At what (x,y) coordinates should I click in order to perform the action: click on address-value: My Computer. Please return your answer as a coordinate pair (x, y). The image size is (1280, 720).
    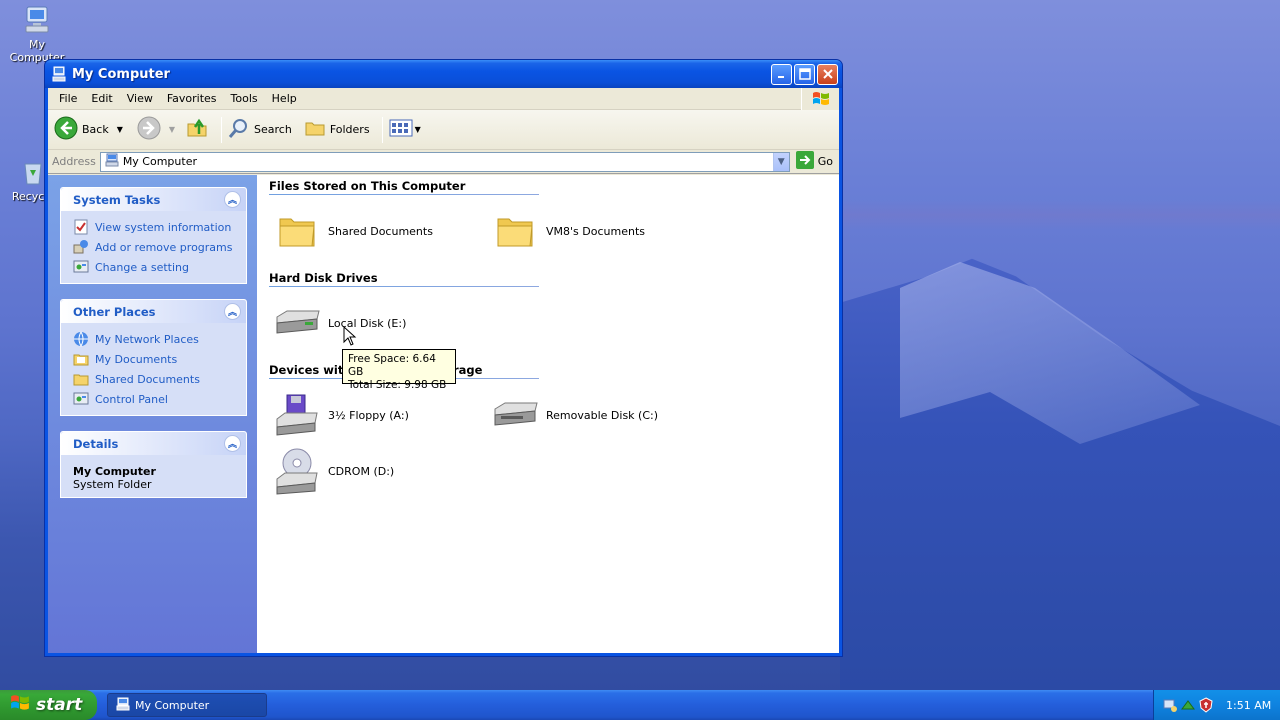
    Looking at the image, I should click on (159, 161).